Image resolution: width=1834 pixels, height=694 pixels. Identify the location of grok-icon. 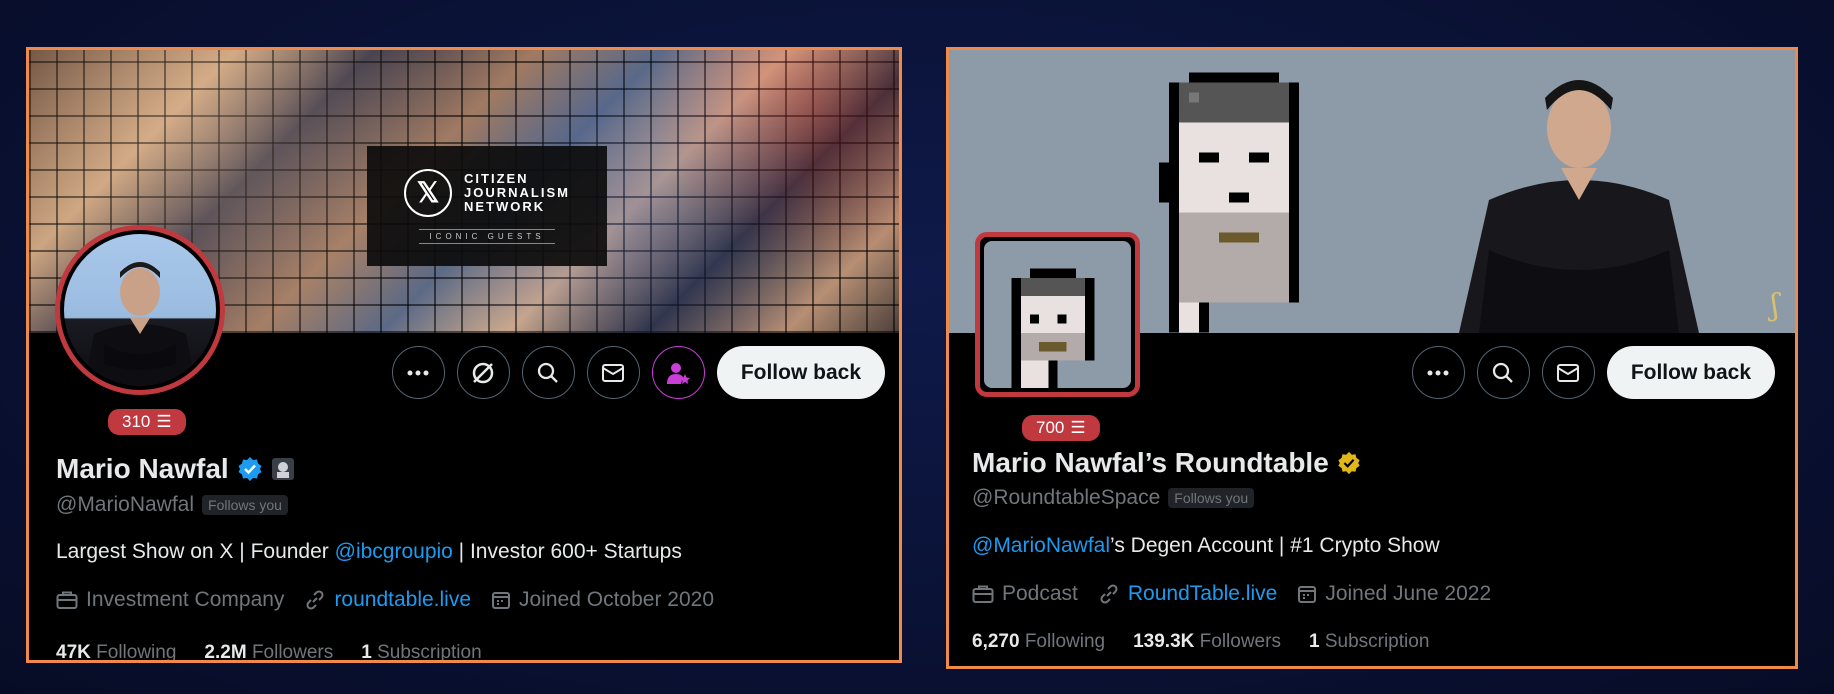
(483, 372).